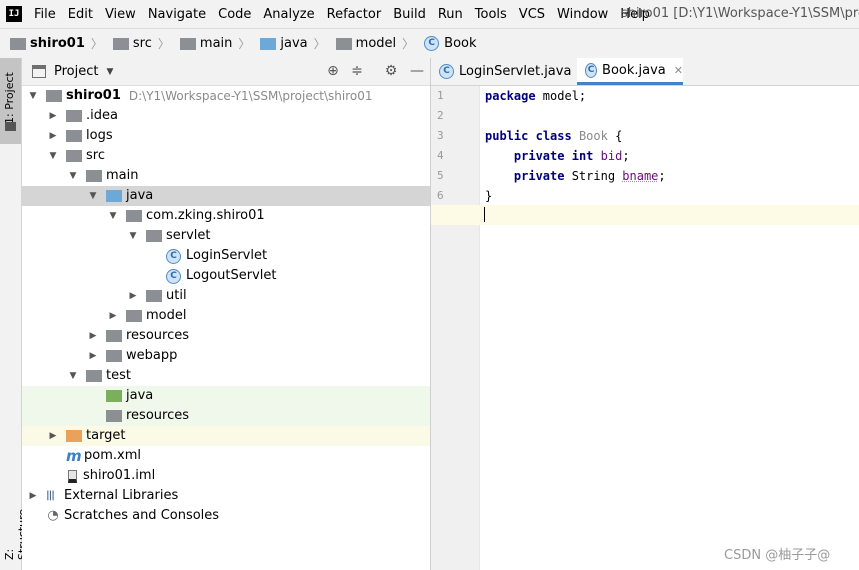 The image size is (859, 570). Describe the element at coordinates (95, 155) in the screenshot. I see `tree-item-label: src` at that location.